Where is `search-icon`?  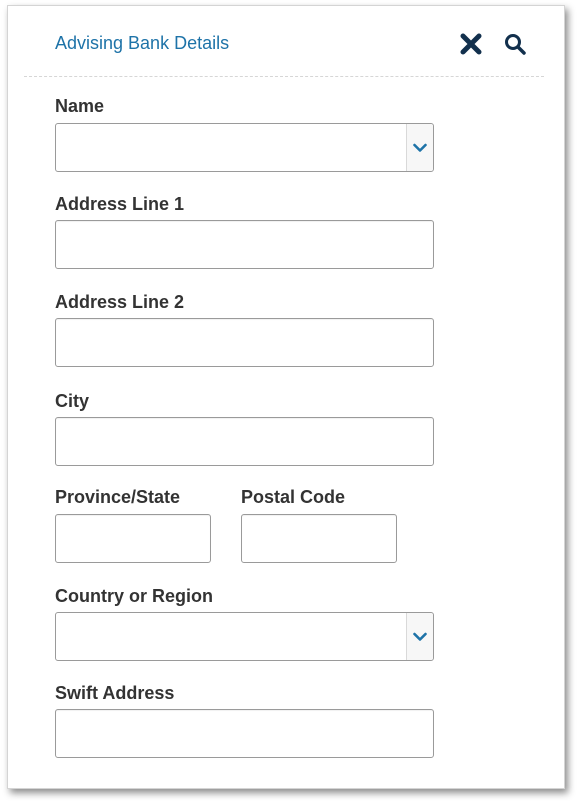
search-icon is located at coordinates (515, 44).